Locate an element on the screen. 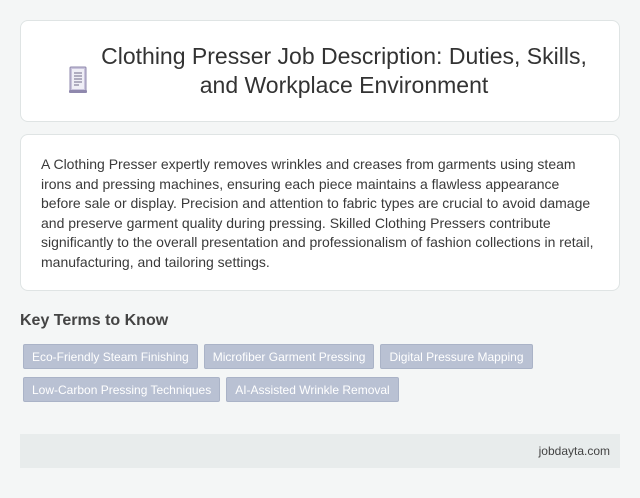 Image resolution: width=640 pixels, height=498 pixels. footer: jobdayta.com is located at coordinates (320, 451).